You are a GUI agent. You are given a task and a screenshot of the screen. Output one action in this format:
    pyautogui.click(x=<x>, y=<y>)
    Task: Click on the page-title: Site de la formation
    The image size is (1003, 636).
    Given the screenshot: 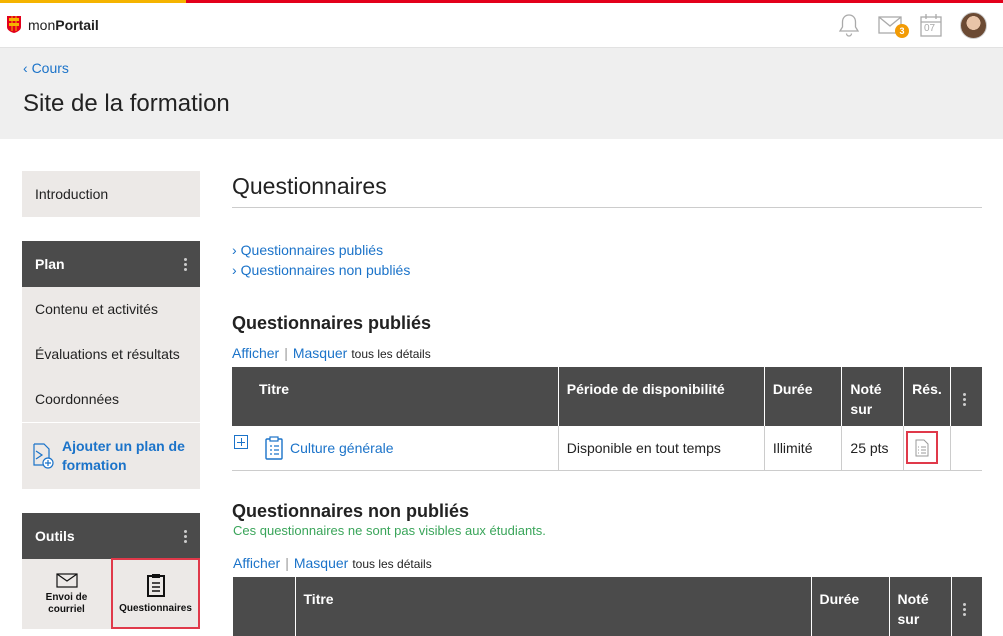 What is the action you would take?
    pyautogui.click(x=126, y=103)
    